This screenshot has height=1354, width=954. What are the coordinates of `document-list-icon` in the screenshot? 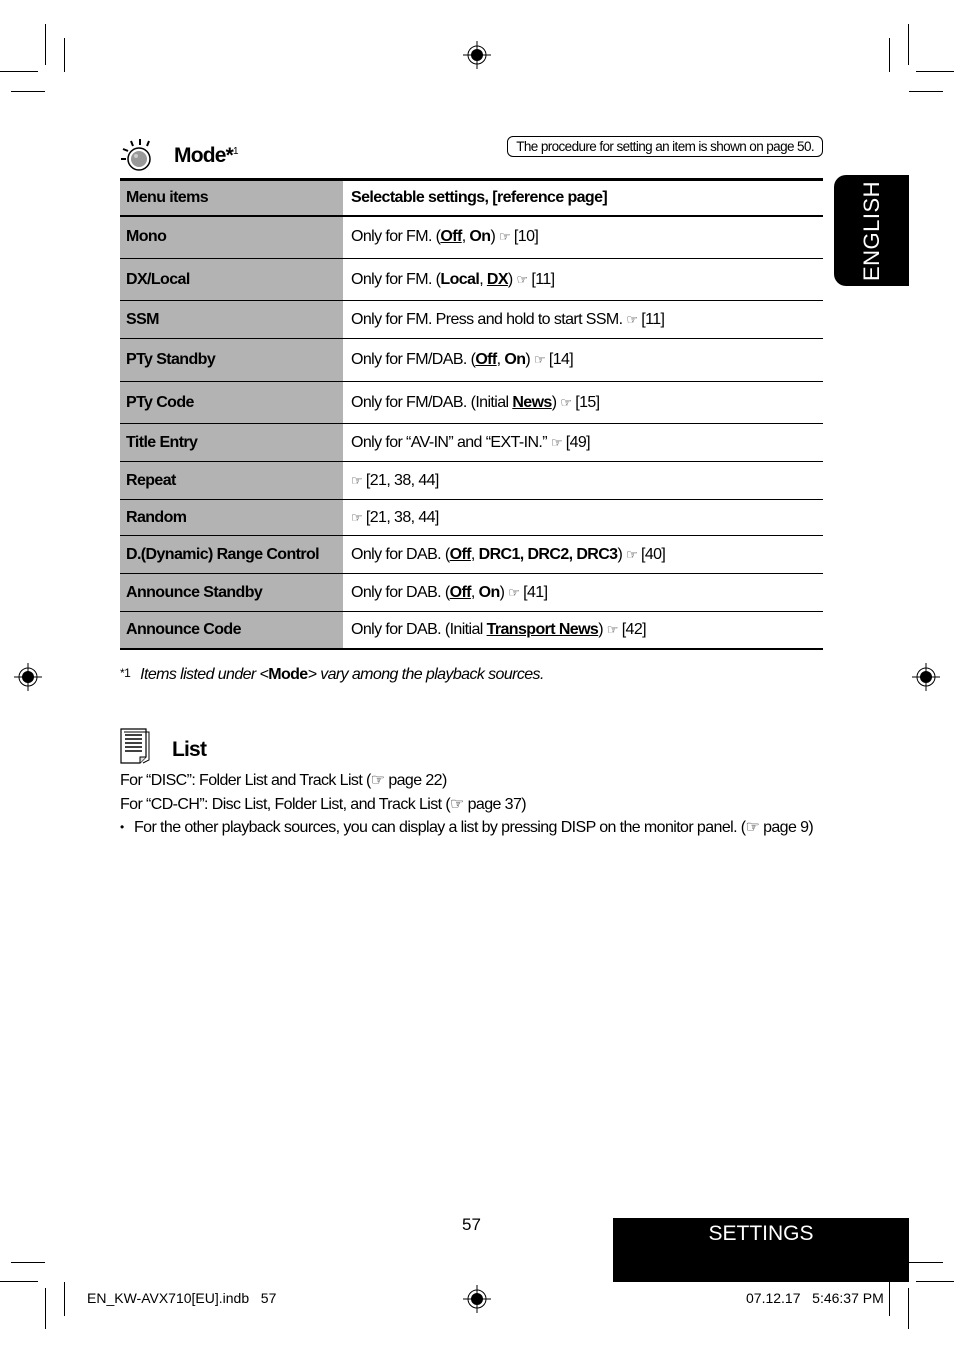 It's located at (136, 746).